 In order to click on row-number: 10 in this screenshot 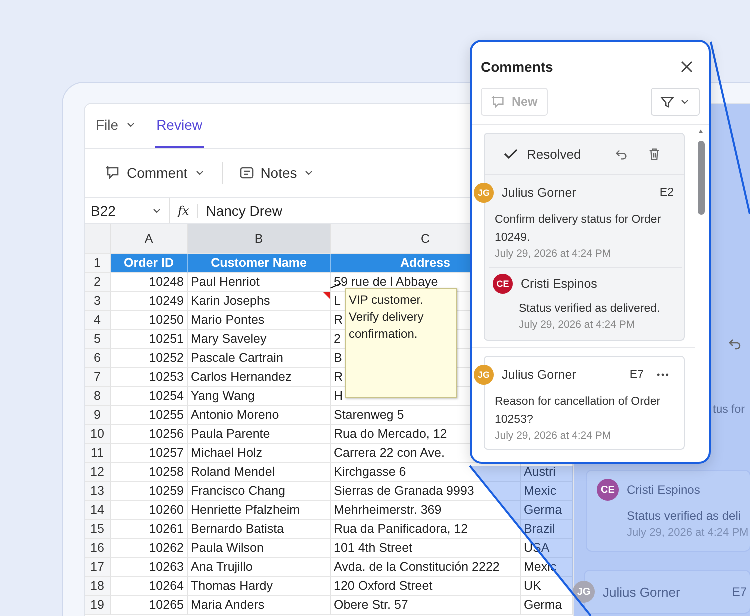, I will do `click(98, 434)`.